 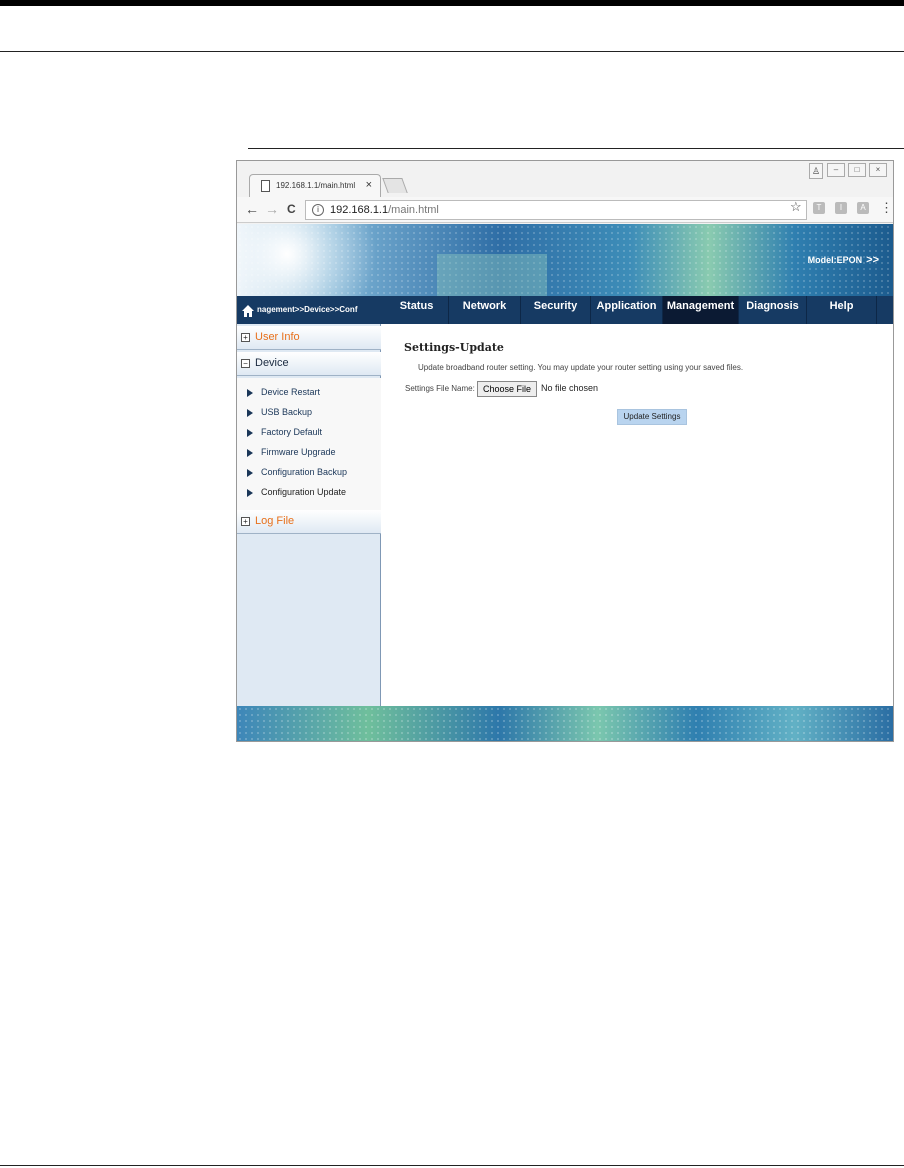 I want to click on browser-toolbar: ← → C i 192.168.1.1/main.html ☆ T I A ⋮, so click(x=565, y=210).